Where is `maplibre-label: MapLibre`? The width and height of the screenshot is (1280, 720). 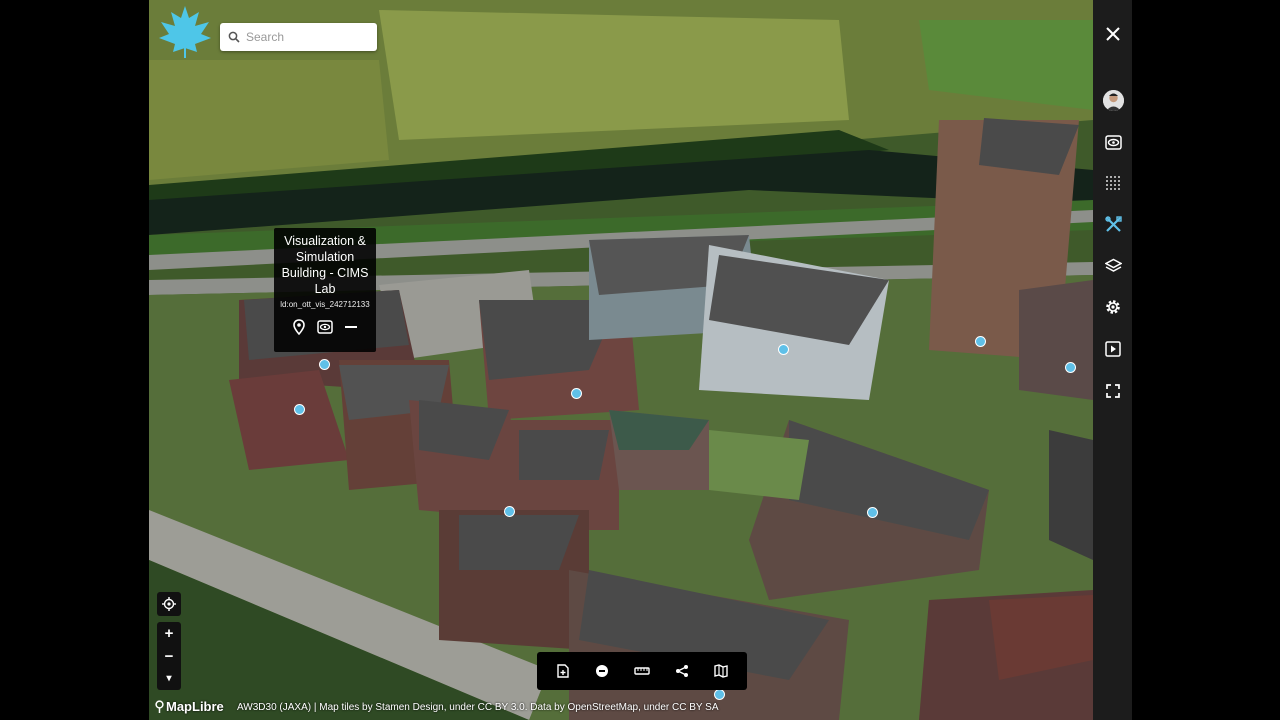 maplibre-label: MapLibre is located at coordinates (195, 706).